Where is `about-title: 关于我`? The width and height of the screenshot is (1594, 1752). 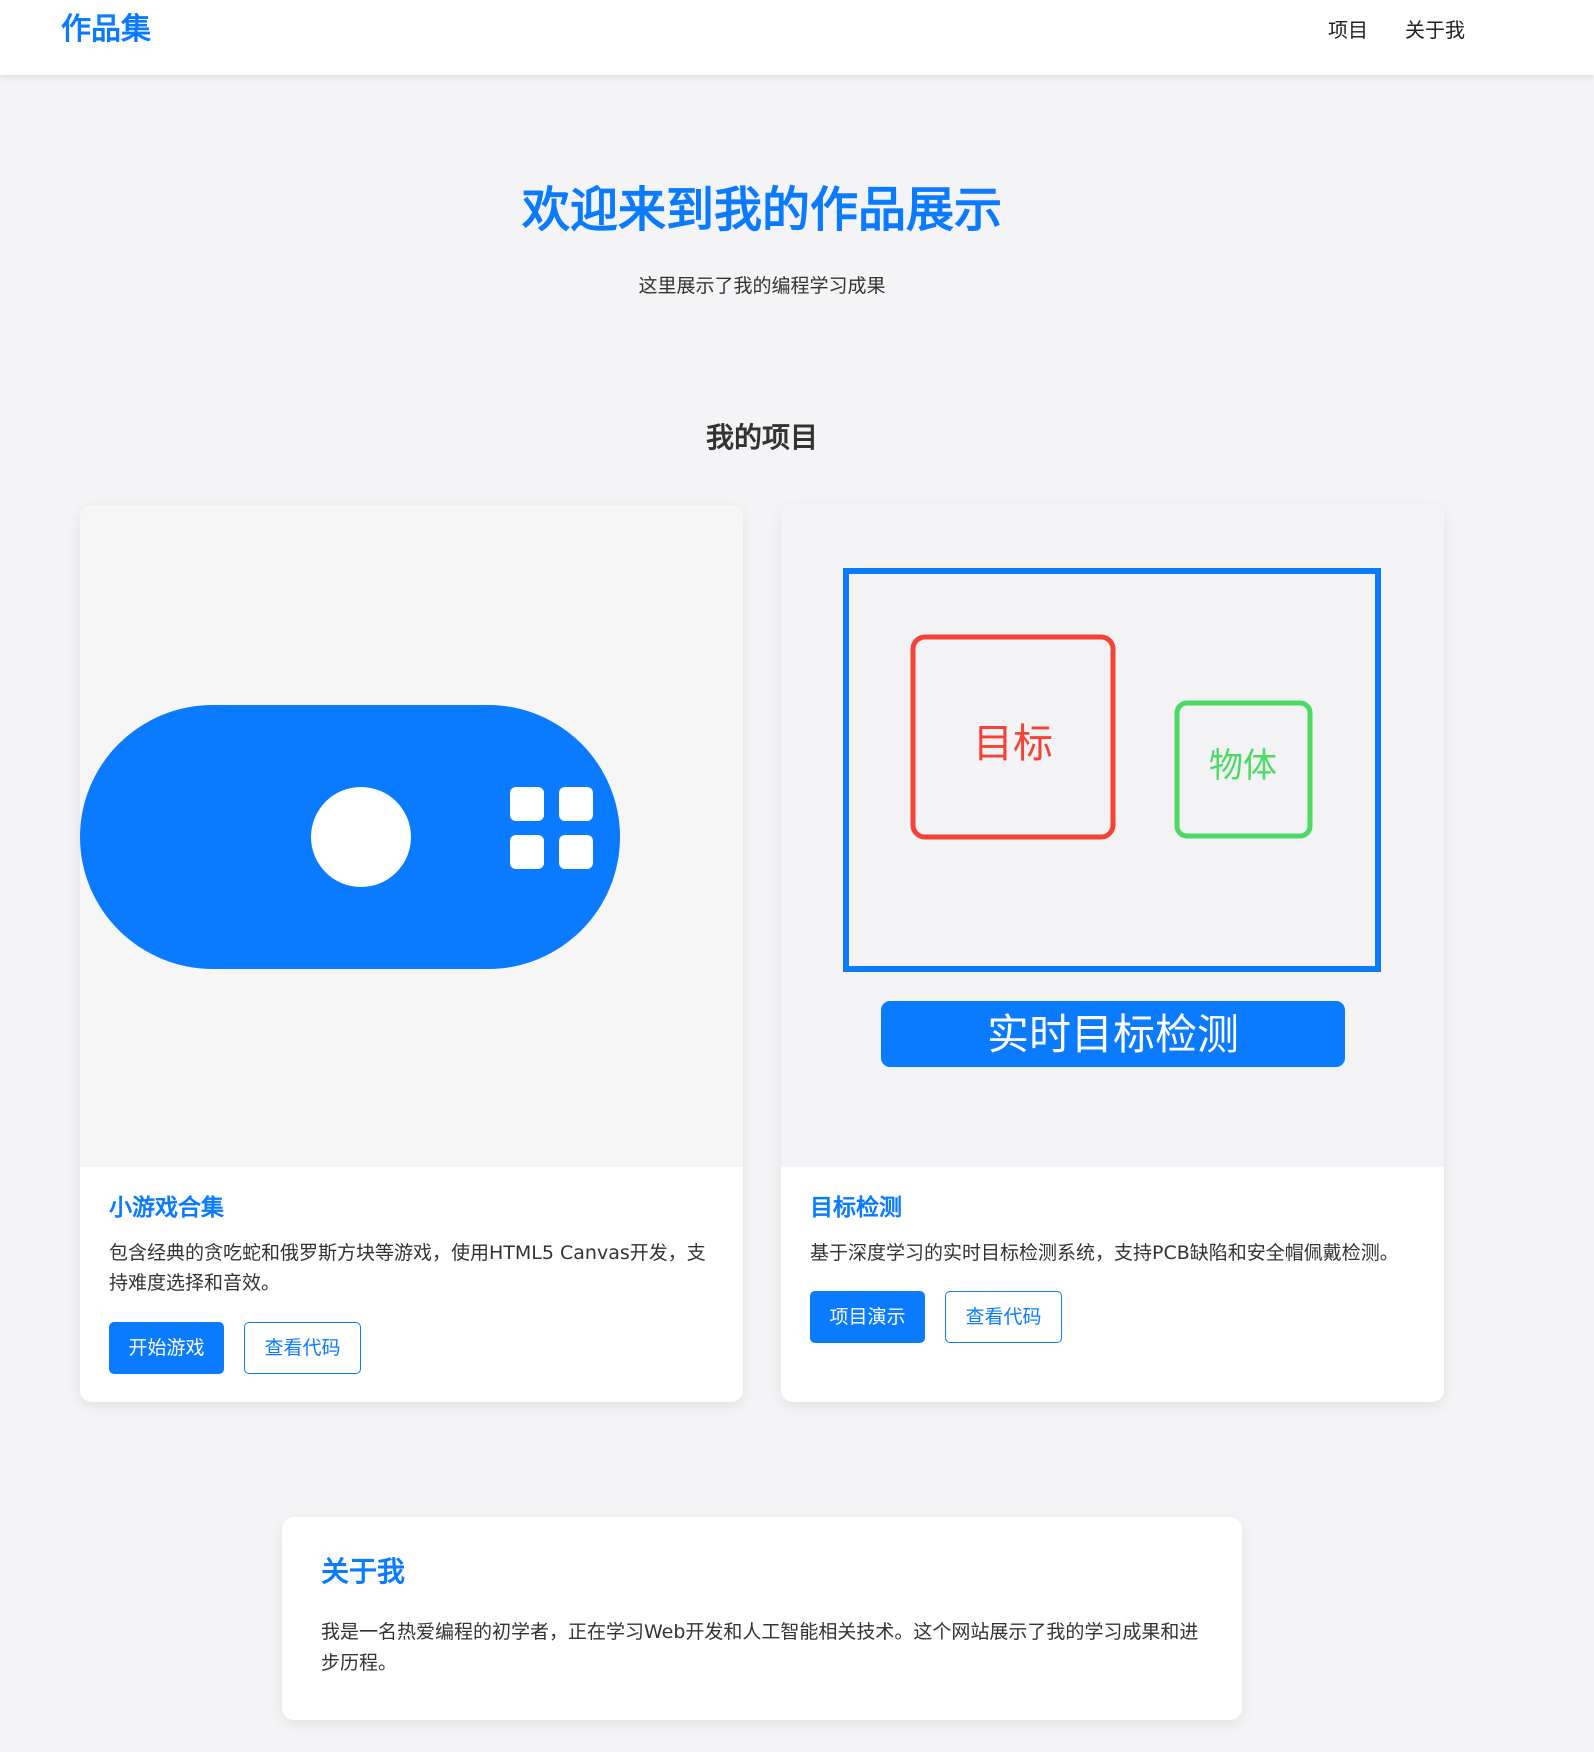 about-title: 关于我 is located at coordinates (363, 1571).